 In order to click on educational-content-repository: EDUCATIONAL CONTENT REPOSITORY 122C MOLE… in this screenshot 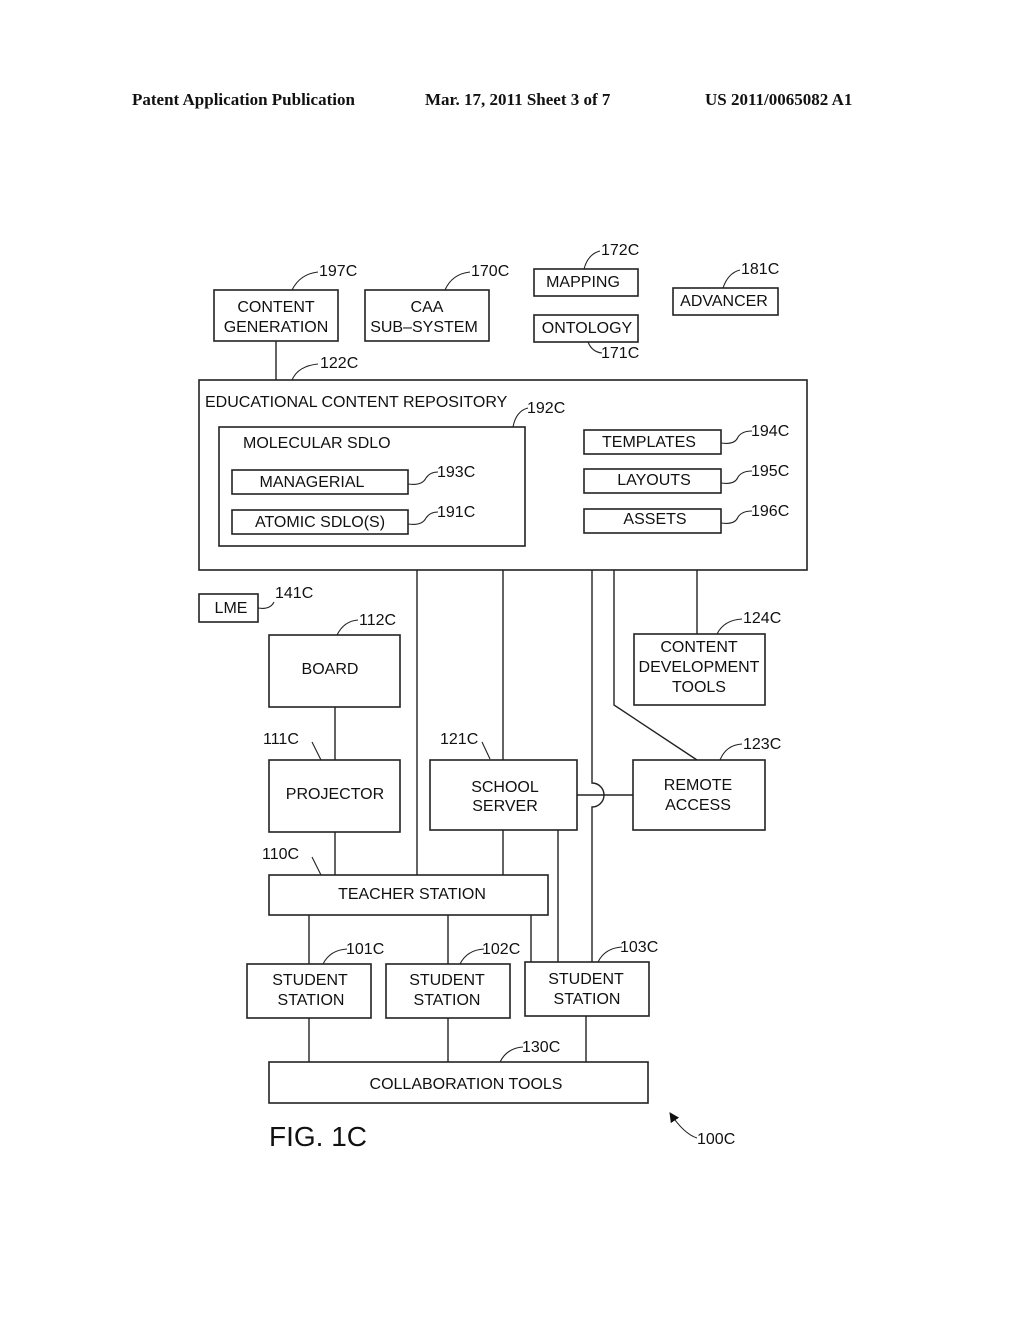, I will do `click(503, 463)`.